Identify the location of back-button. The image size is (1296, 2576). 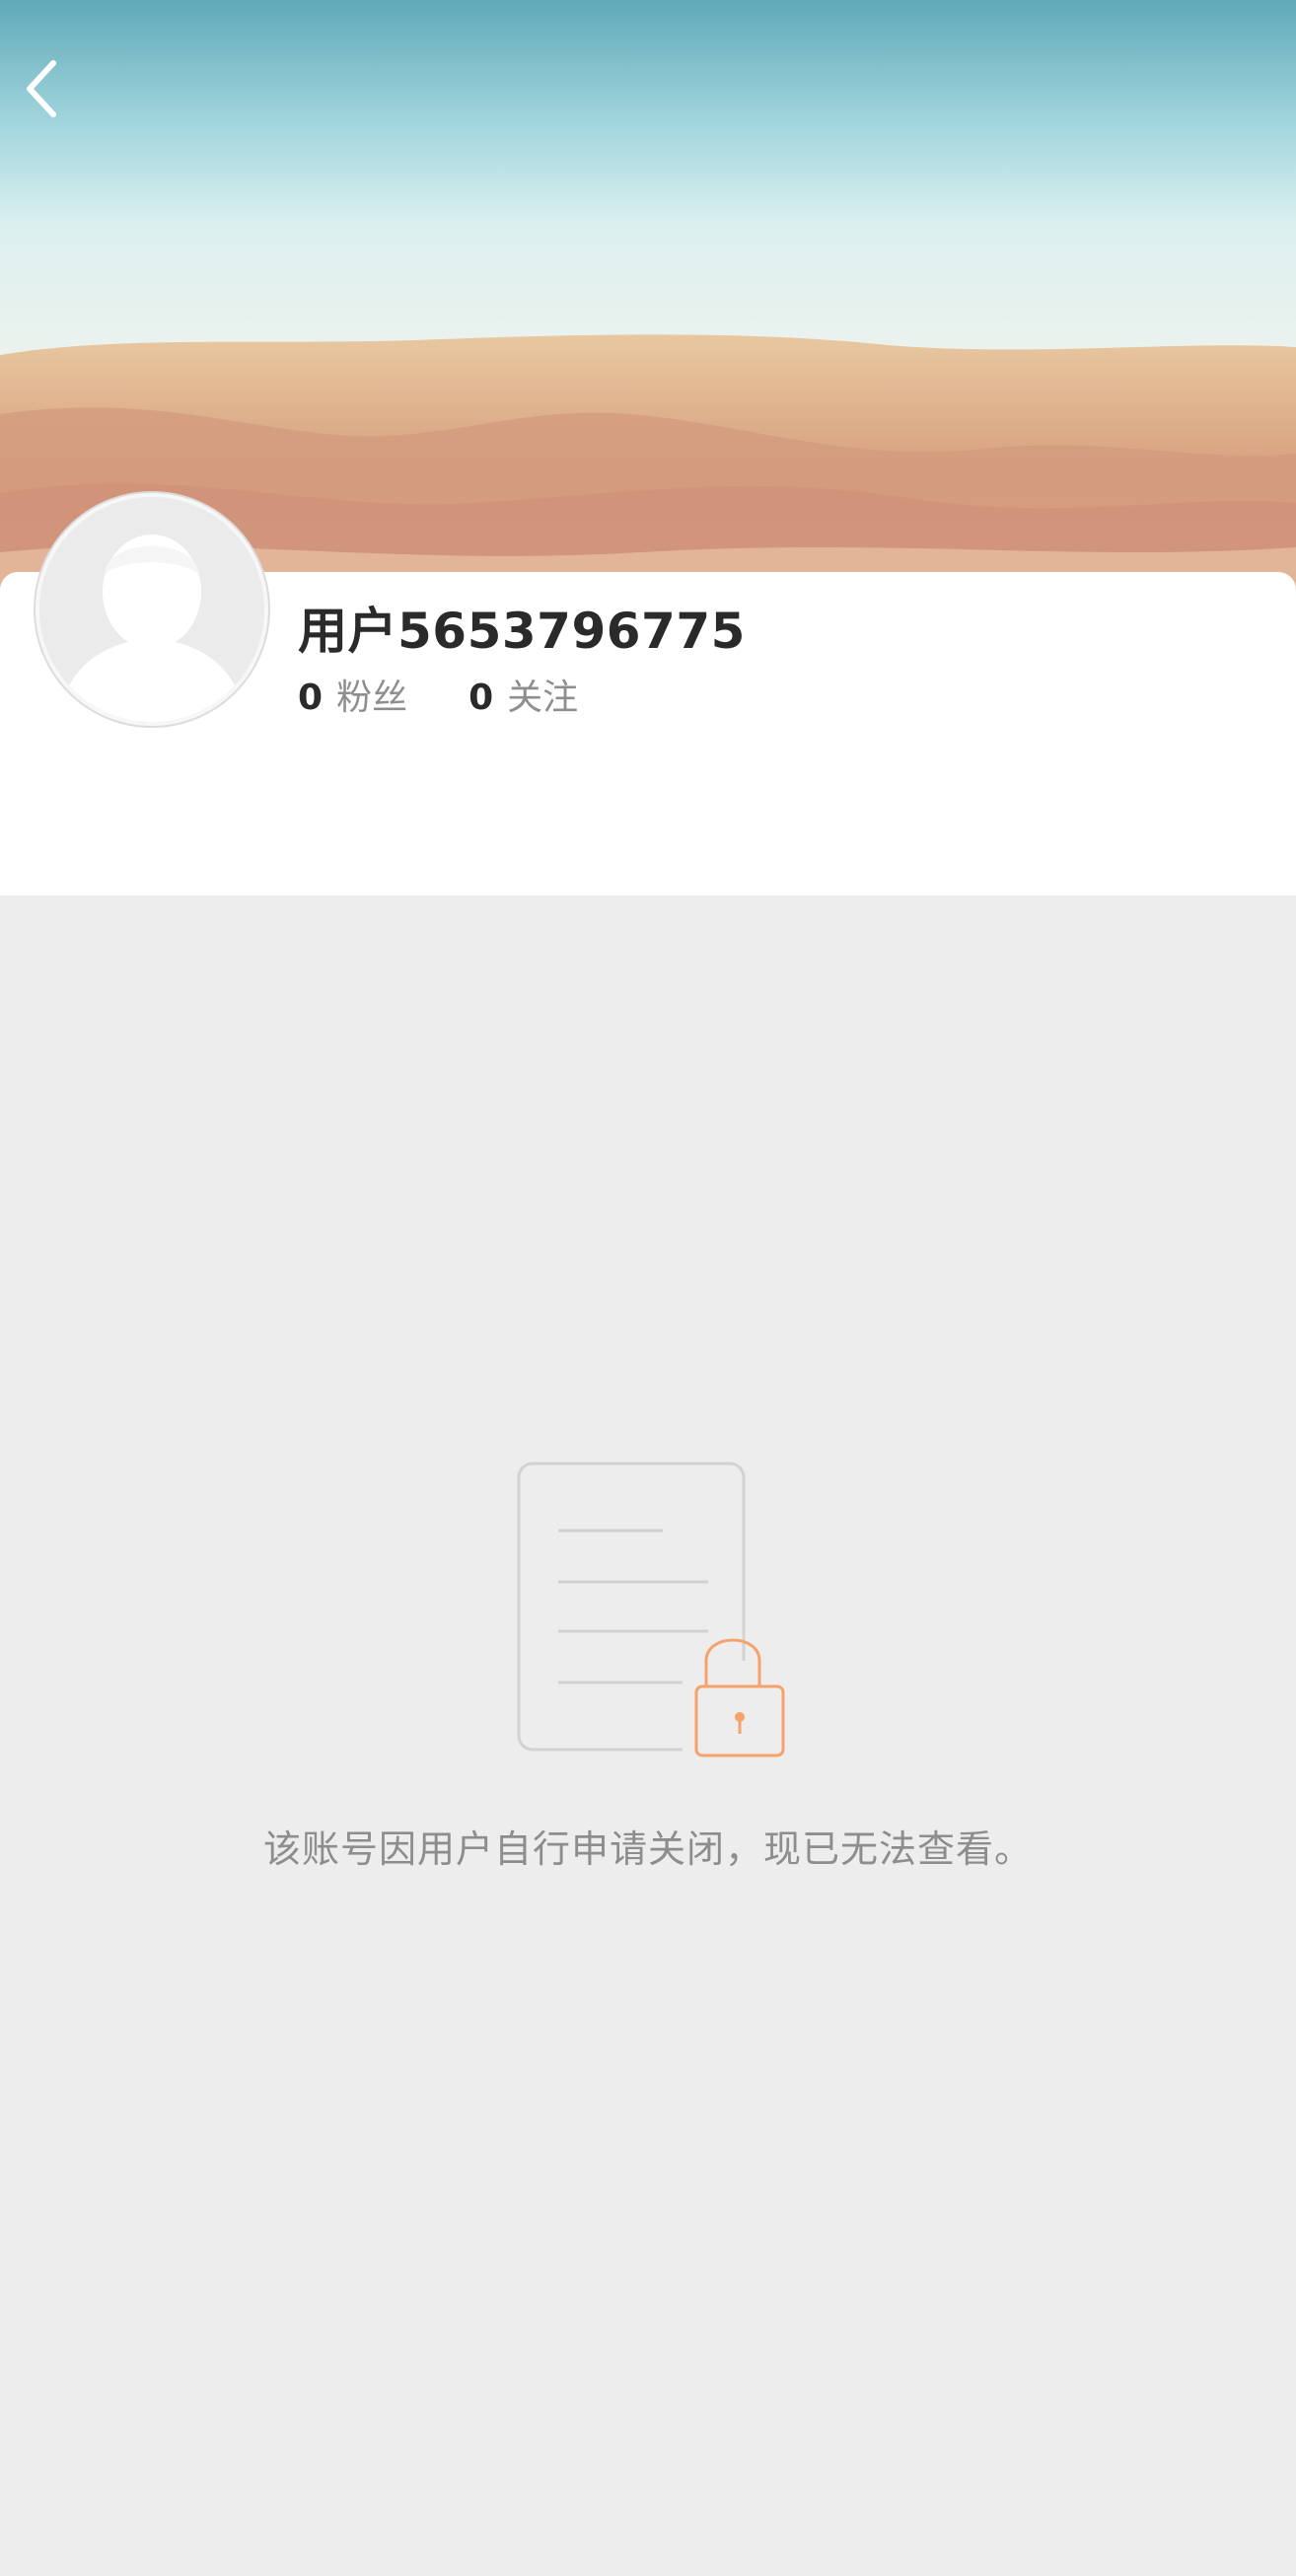
(51, 95).